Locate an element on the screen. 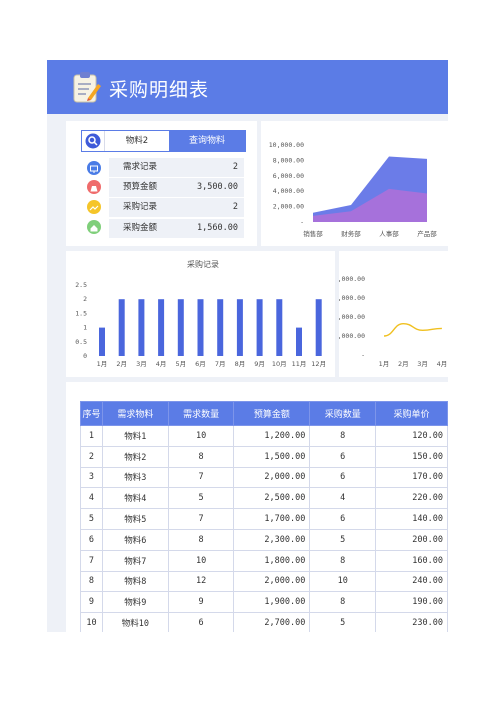 The width and height of the screenshot is (496, 702). table-row: 9 物料9 9 1,900.00 8 190.00 is located at coordinates (264, 602).